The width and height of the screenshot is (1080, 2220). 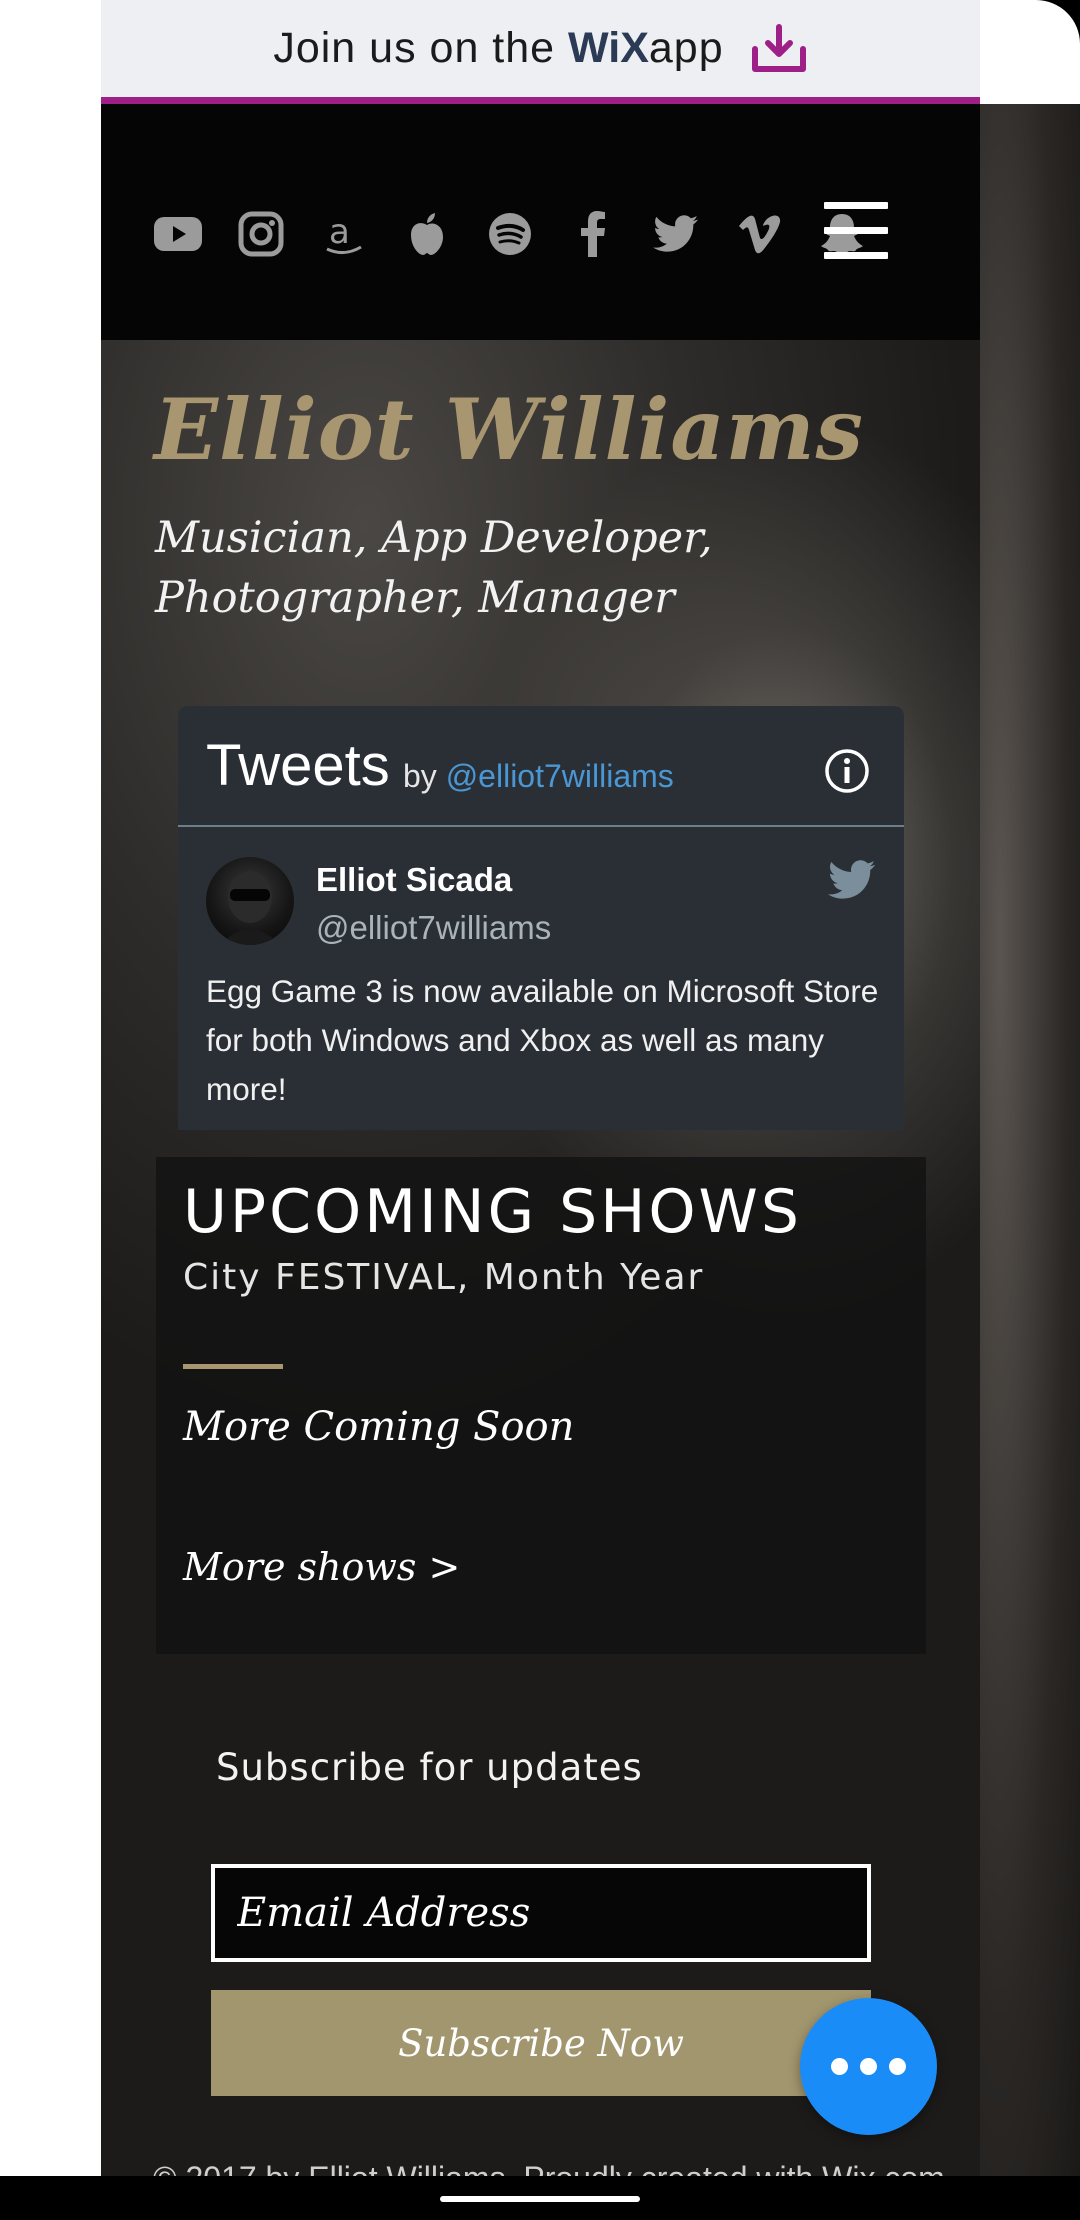 I want to click on shows-title: UPCOMING SHOWS, so click(x=492, y=1212).